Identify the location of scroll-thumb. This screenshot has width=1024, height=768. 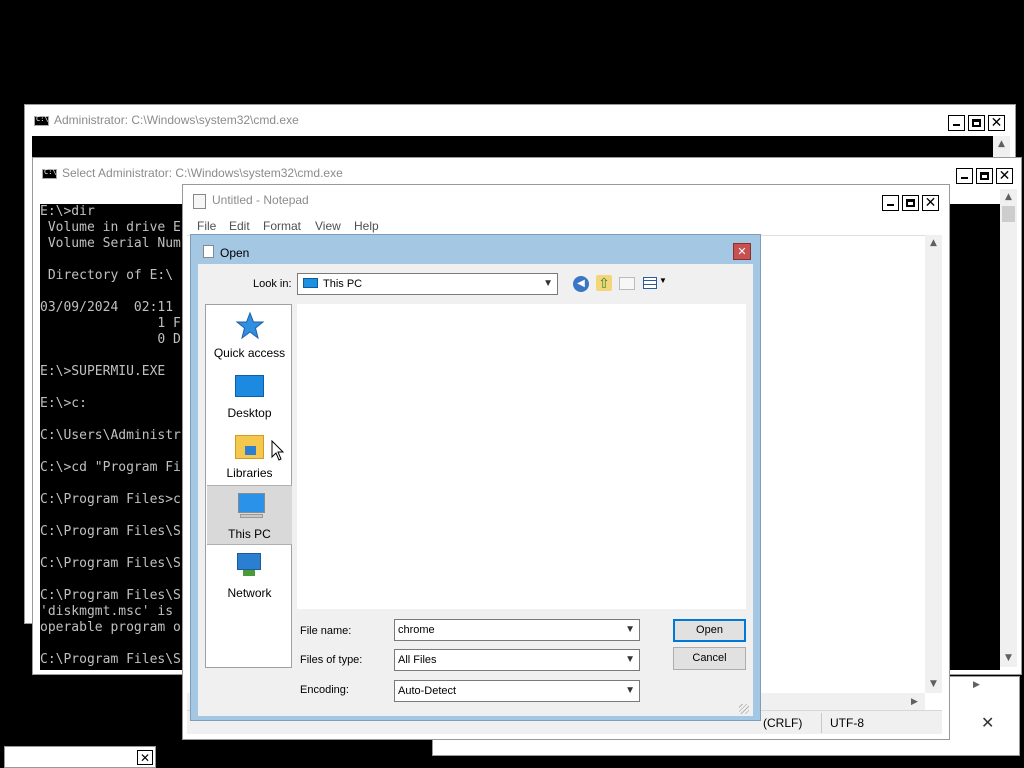
(1008, 214).